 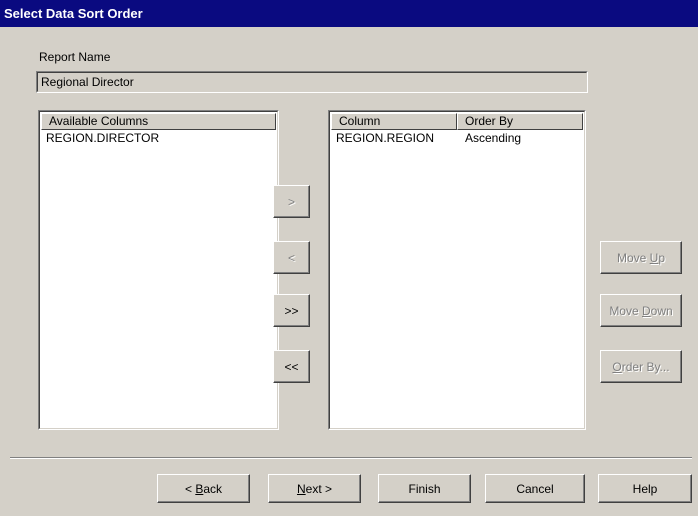 I want to click on move-up-button: Move Up, so click(x=641, y=257).